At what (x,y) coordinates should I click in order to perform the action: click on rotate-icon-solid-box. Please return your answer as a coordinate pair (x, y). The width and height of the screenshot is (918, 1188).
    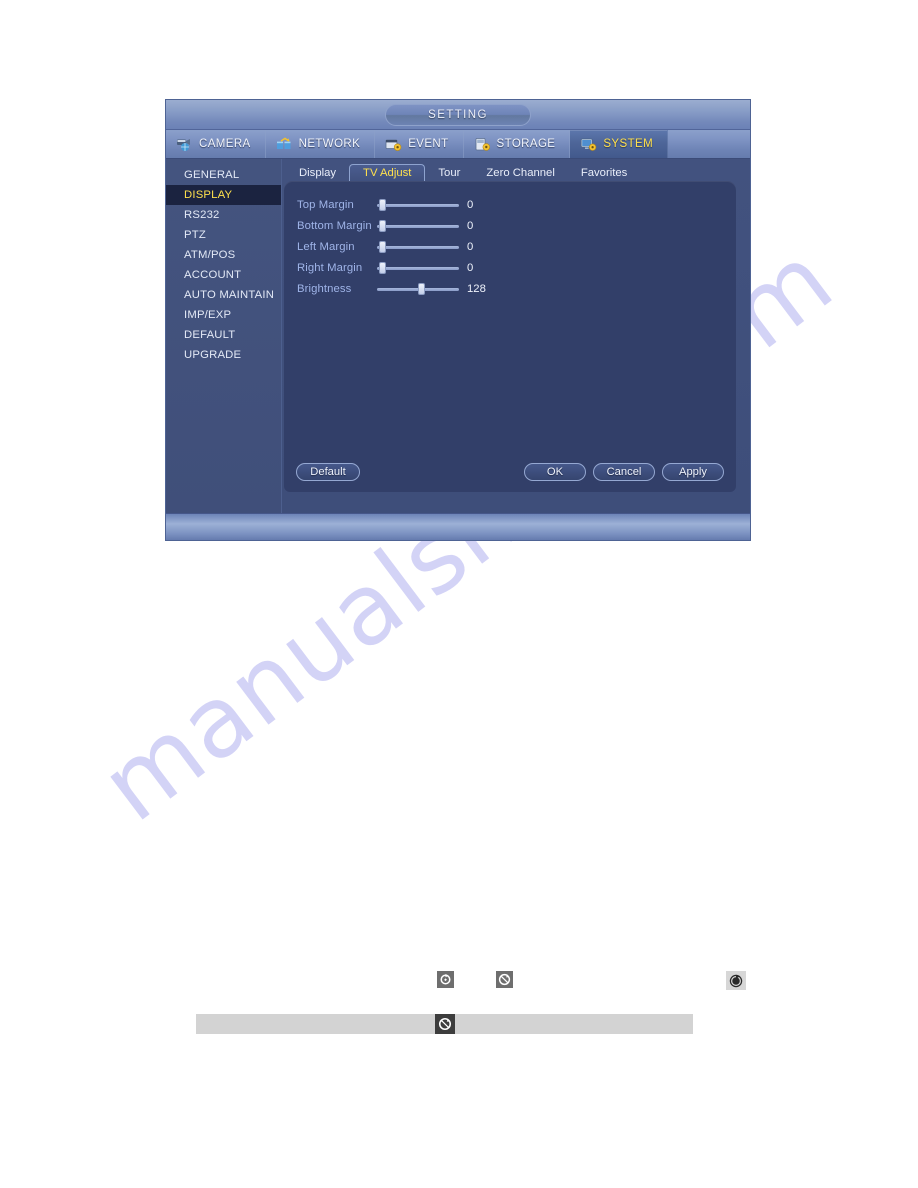
    Looking at the image, I should click on (445, 979).